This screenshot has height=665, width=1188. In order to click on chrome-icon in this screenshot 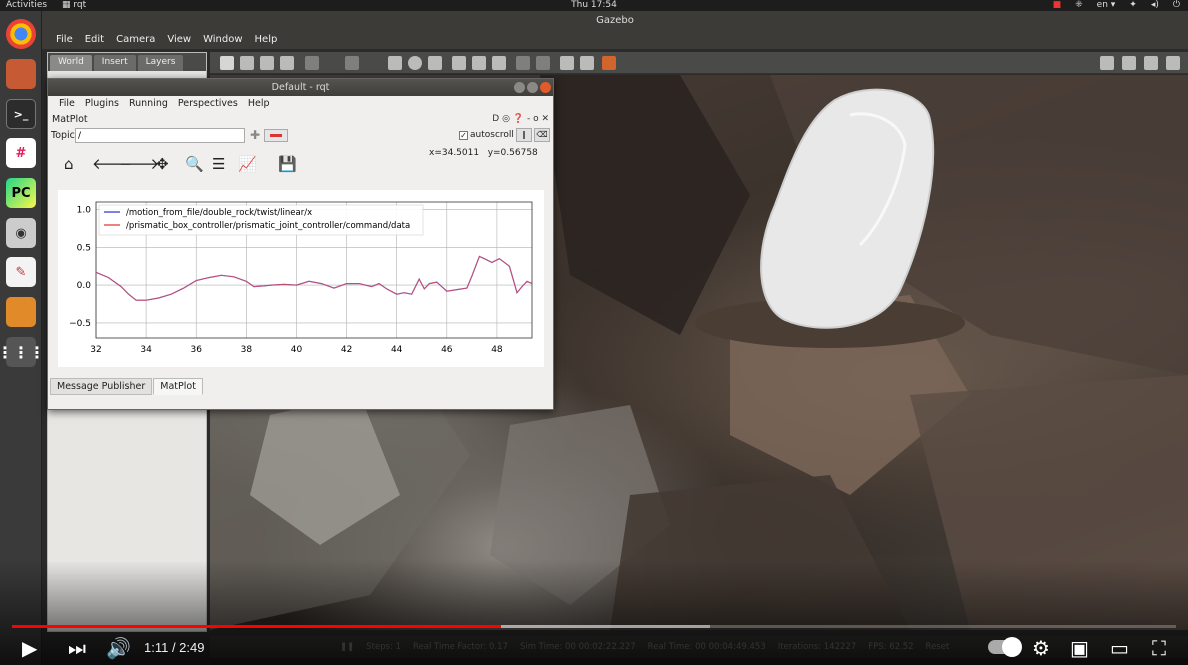, I will do `click(21, 34)`.